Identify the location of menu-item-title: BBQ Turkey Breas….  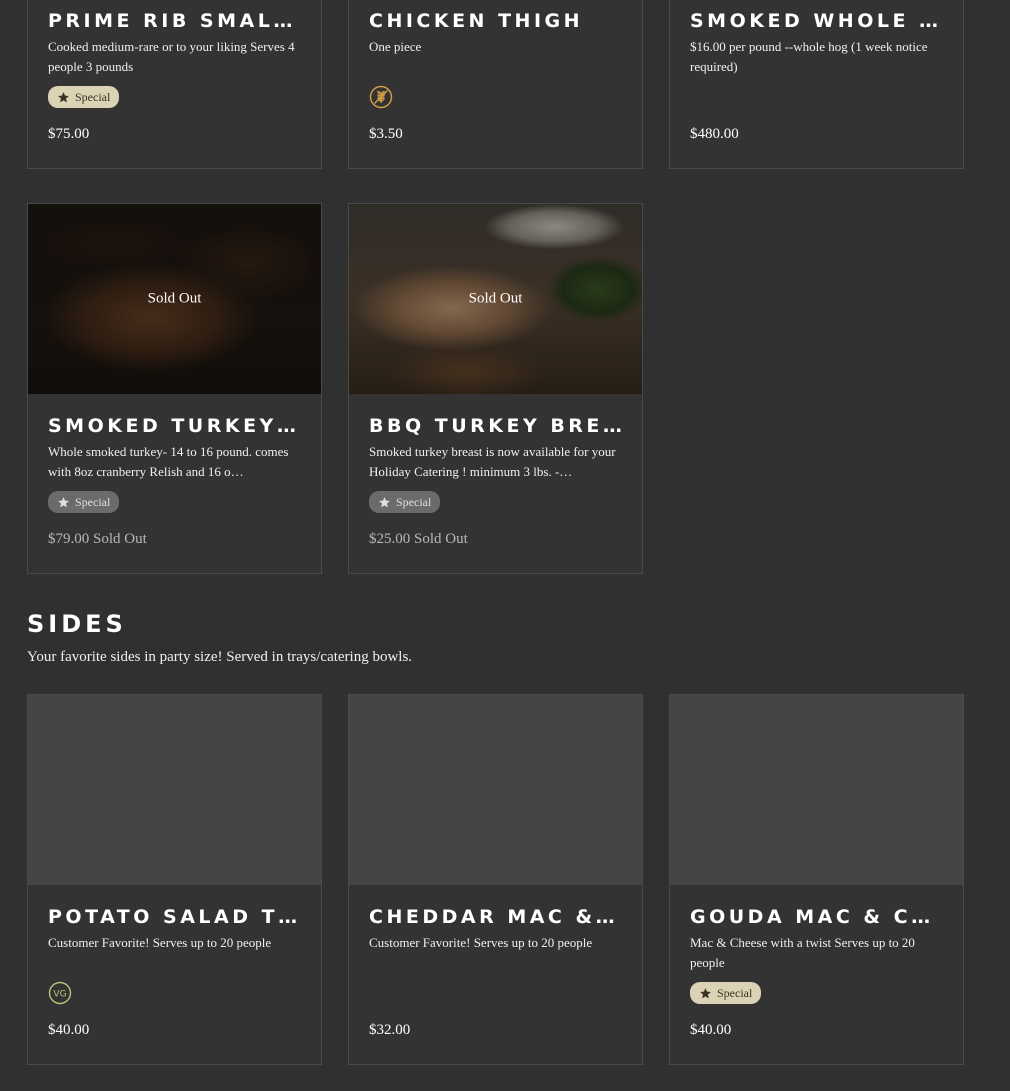
(495, 426).